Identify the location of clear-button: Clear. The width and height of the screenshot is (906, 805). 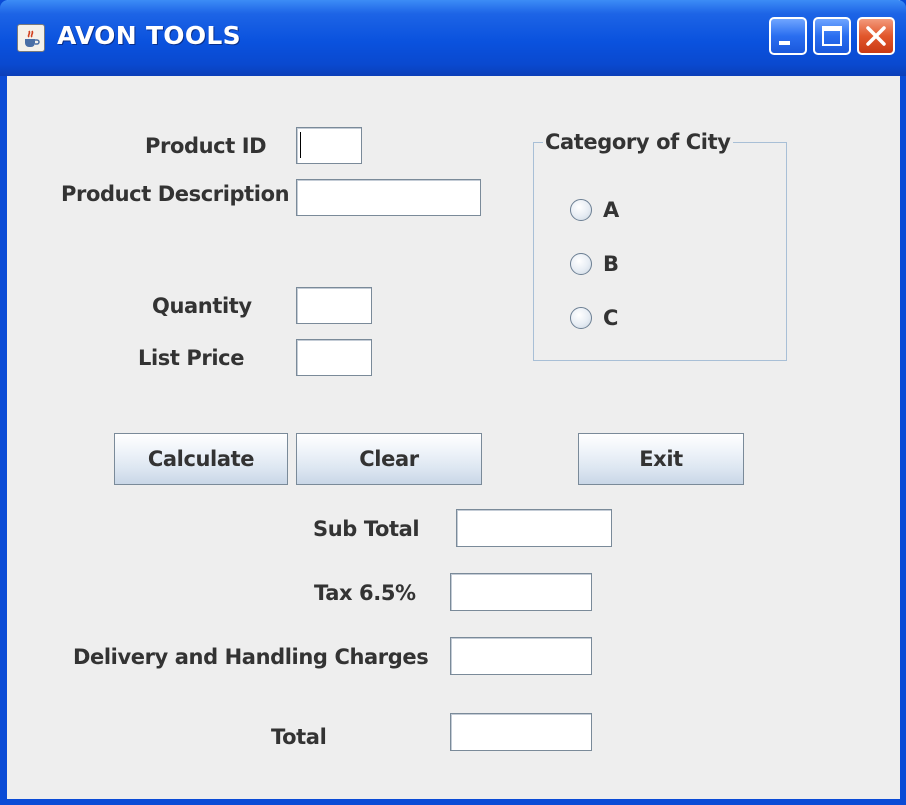
(389, 459).